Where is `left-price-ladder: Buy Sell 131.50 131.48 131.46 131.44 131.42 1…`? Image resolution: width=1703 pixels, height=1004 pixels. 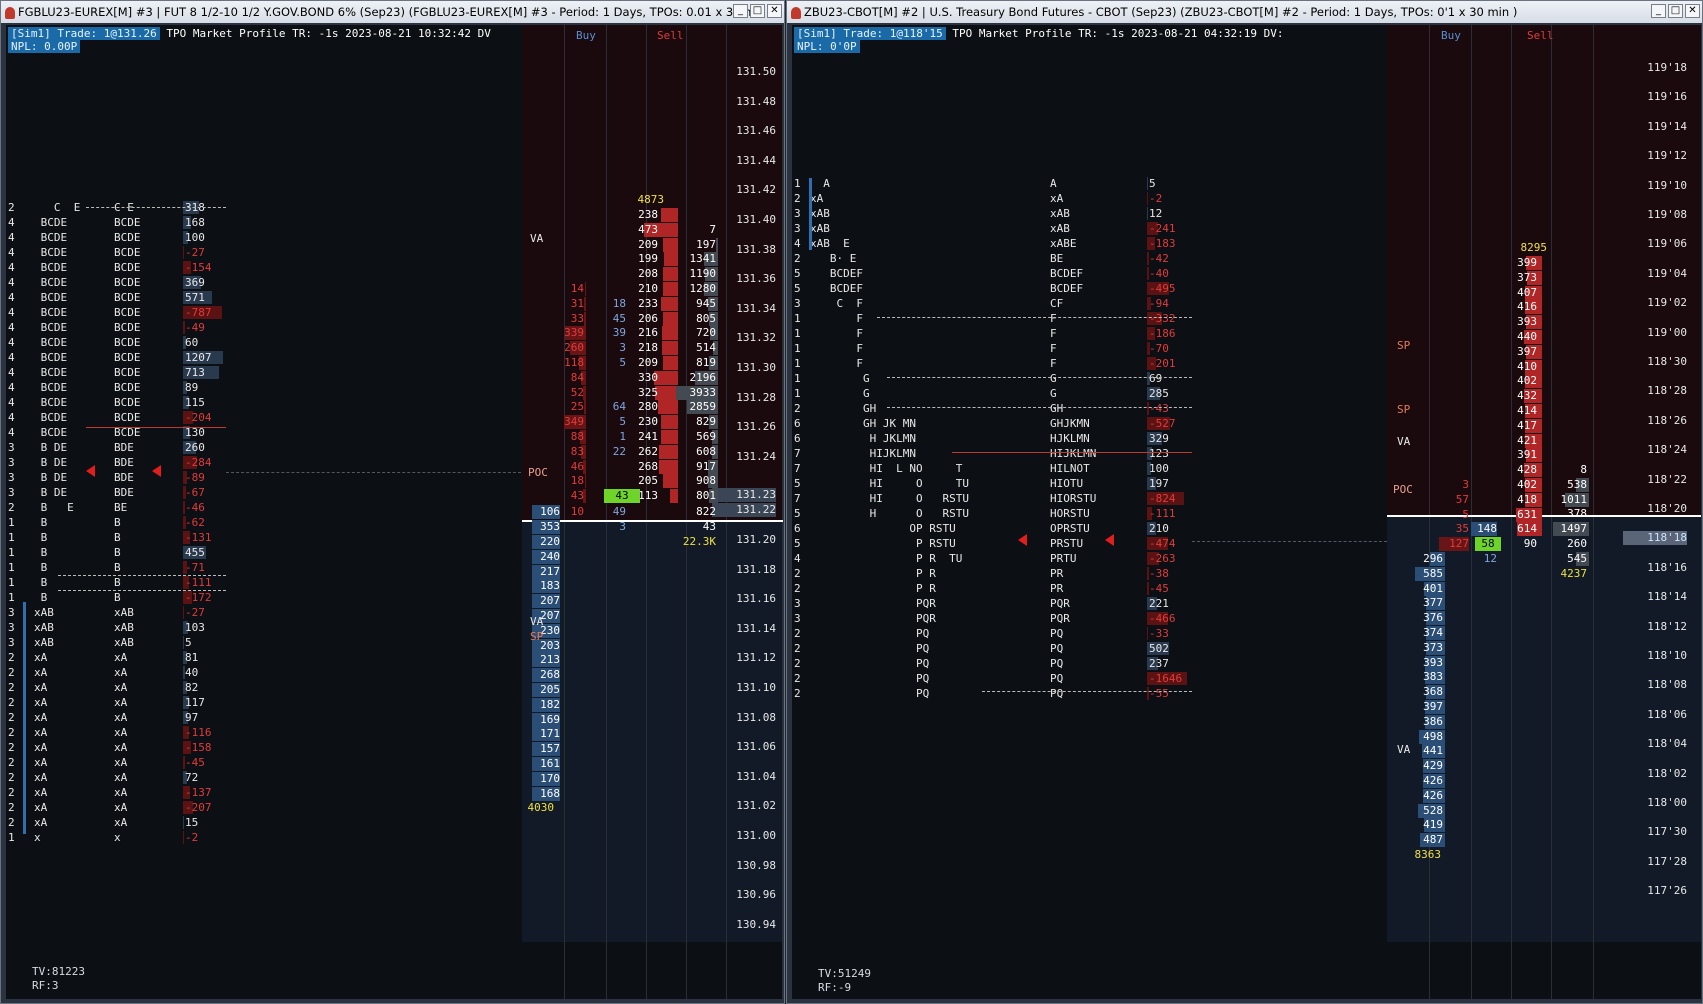 left-price-ladder: Buy Sell 131.50 131.48 131.46 131.44 131.42 1… is located at coordinates (652, 512).